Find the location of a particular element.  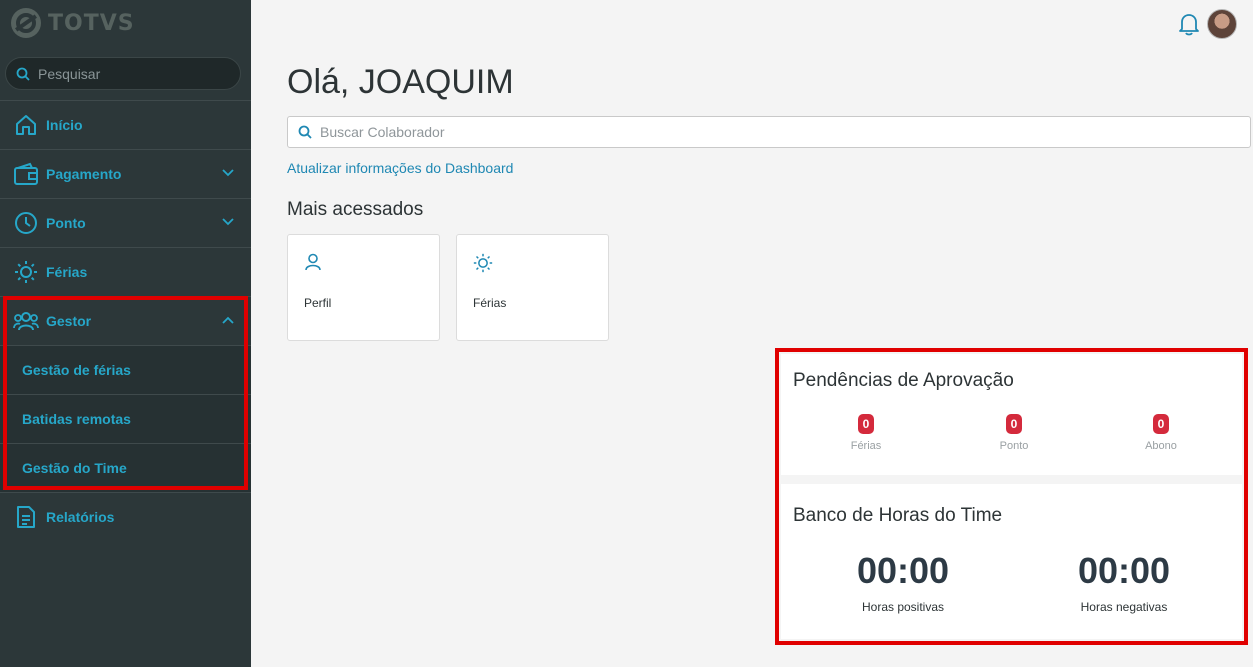

avatar is located at coordinates (1222, 24).